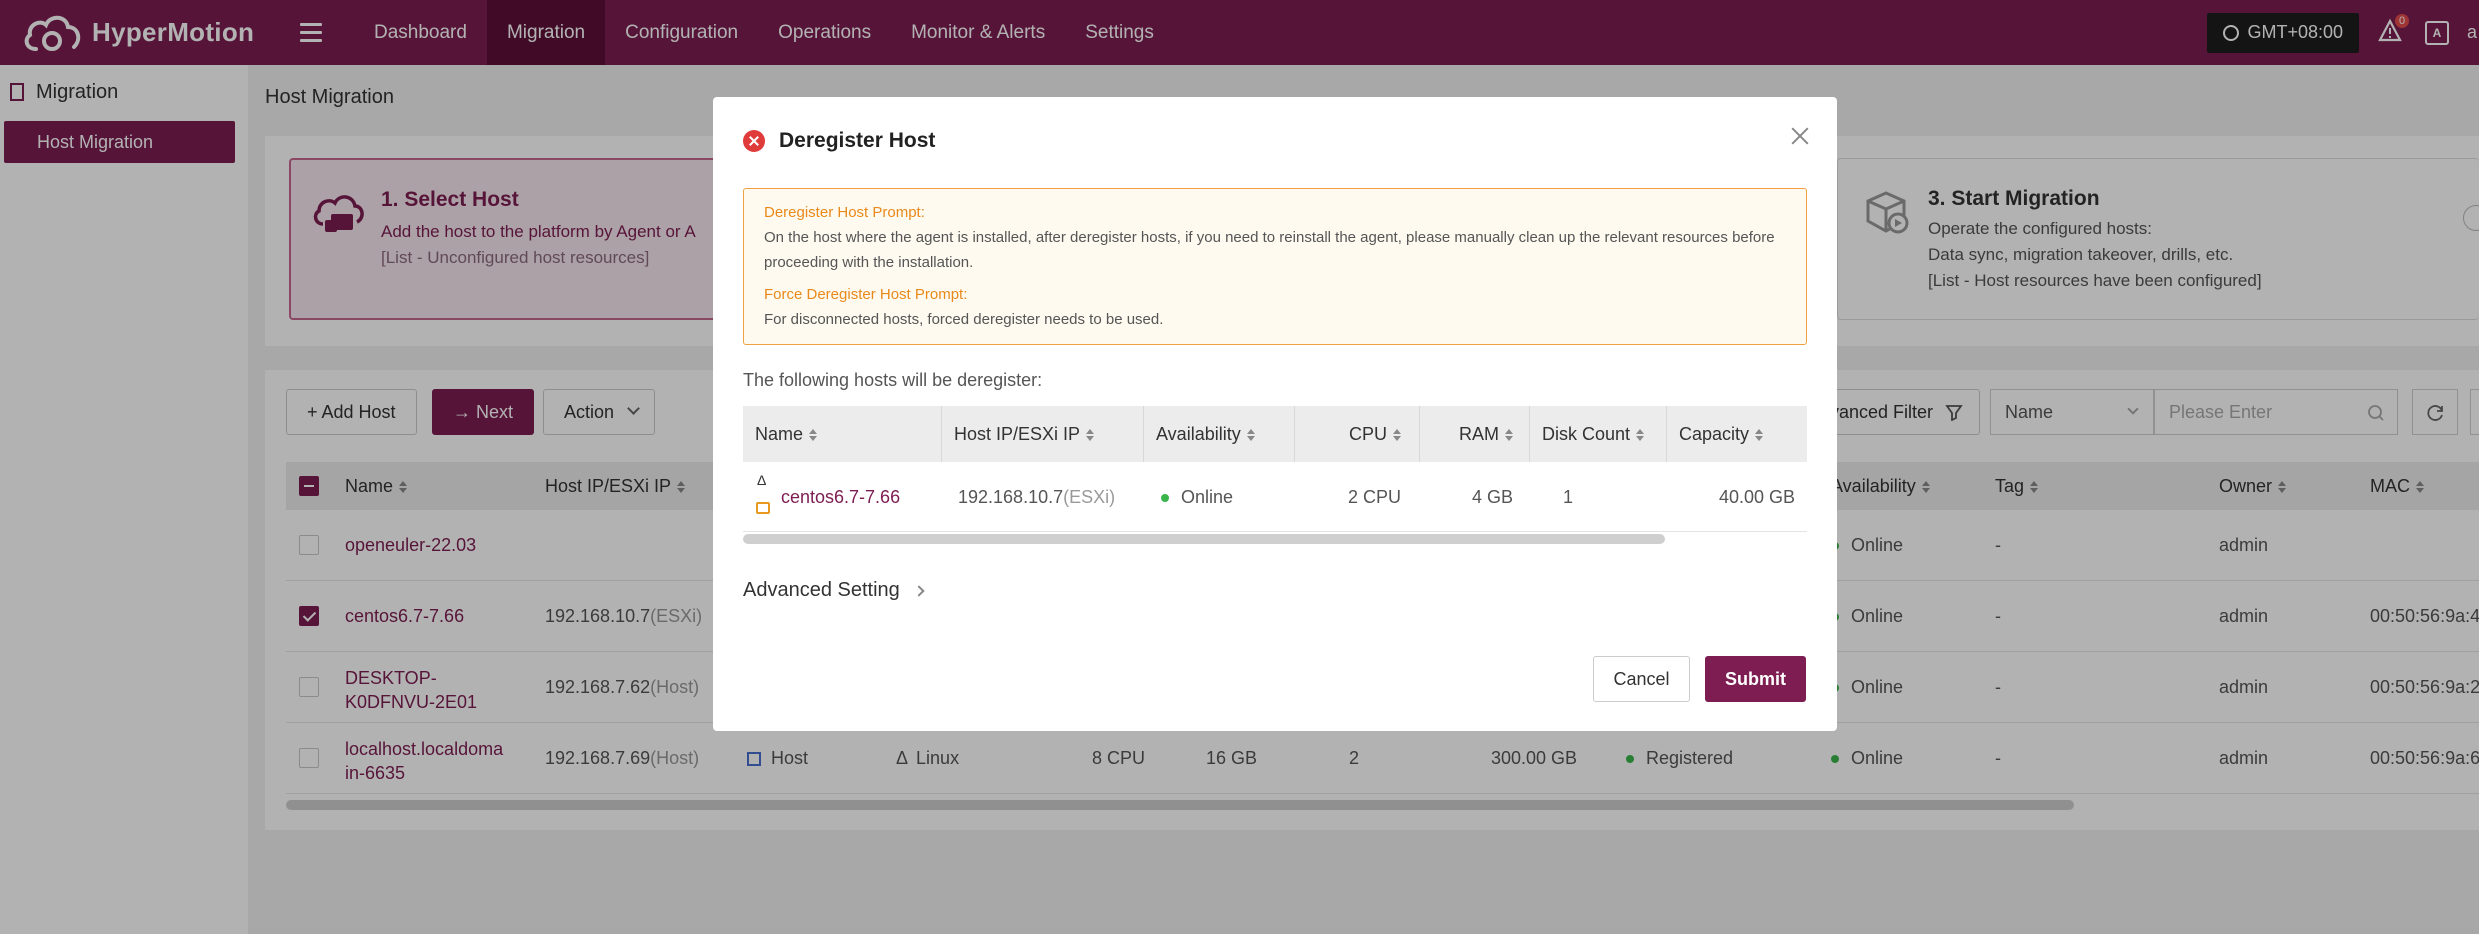 This screenshot has width=2479, height=934. Describe the element at coordinates (1165, 498) in the screenshot. I see `status-dot` at that location.